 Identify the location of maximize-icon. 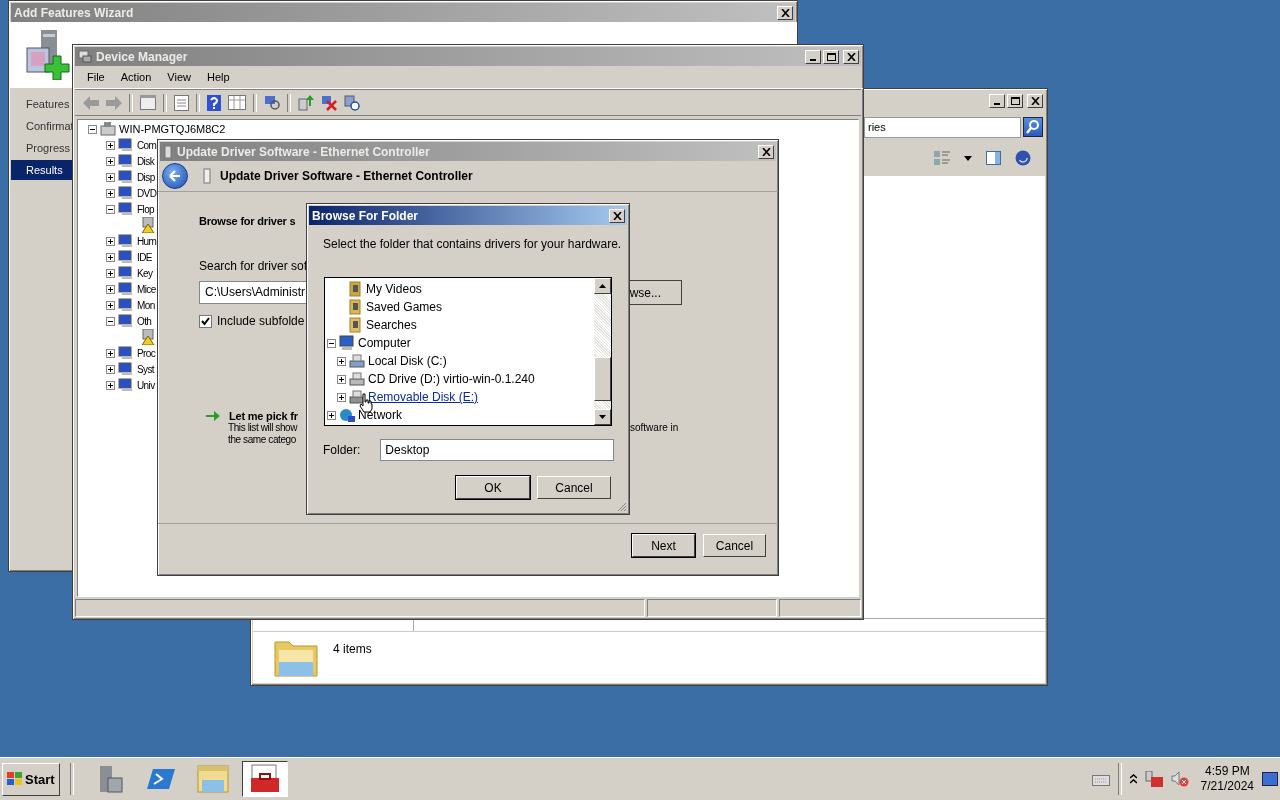
(831, 56).